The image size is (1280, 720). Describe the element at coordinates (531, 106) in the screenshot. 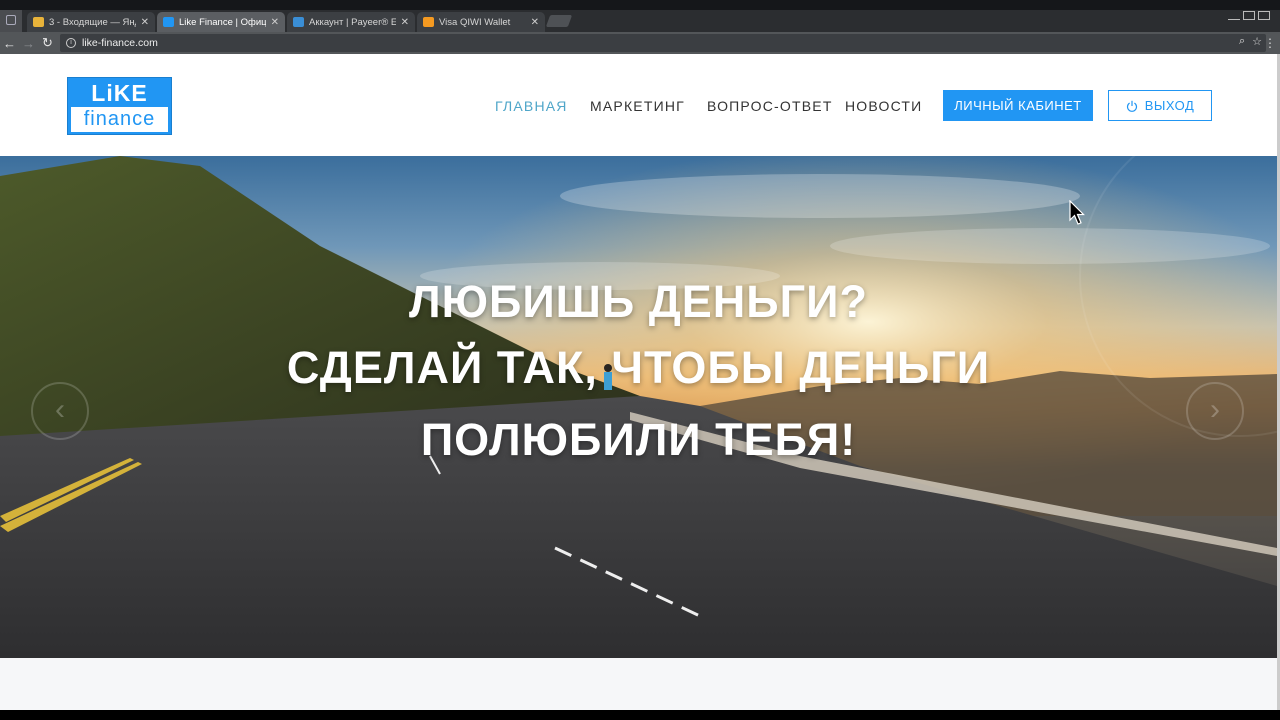

I see `nav-home-link: ГЛАВНАЯ` at that location.